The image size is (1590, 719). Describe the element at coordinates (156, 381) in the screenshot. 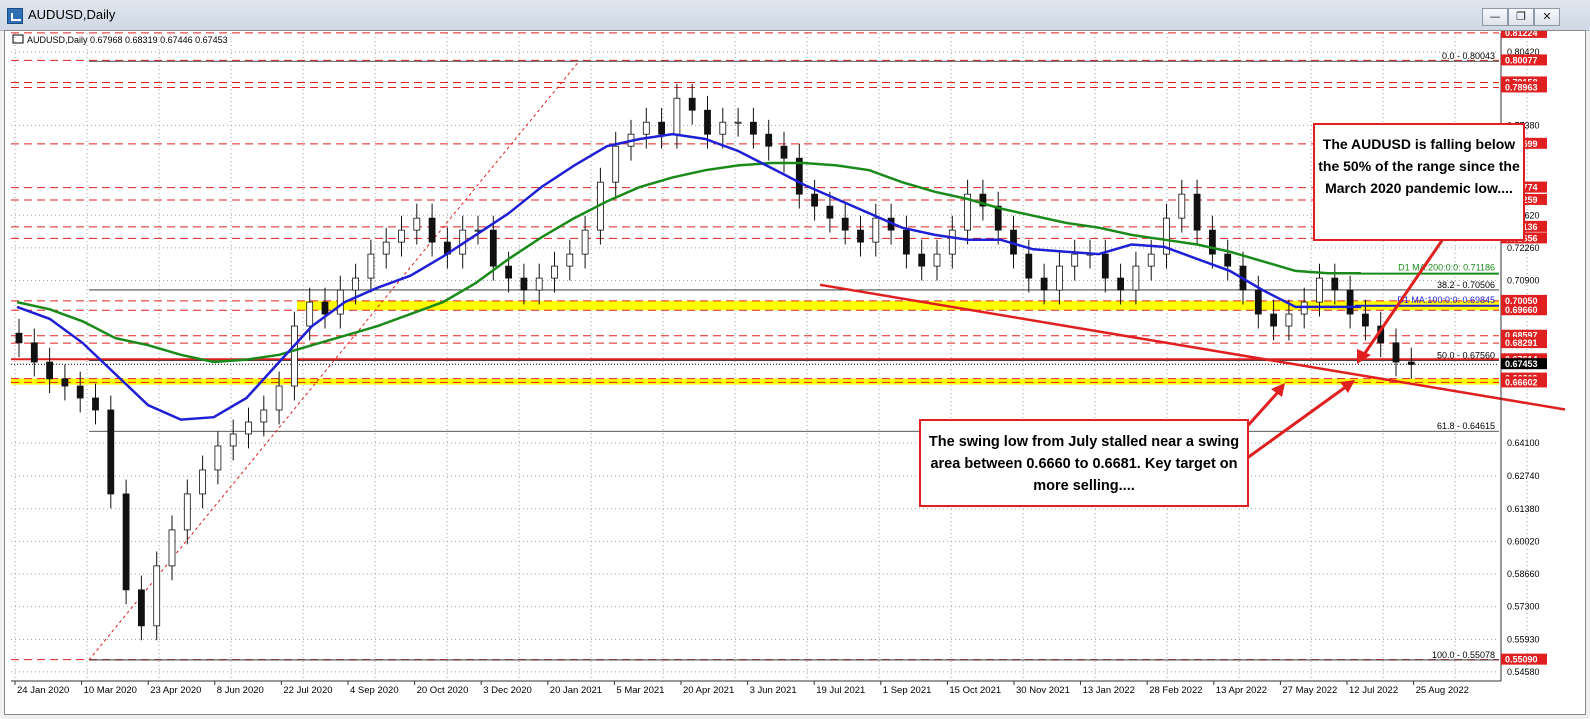

I see `support-zone-left` at that location.